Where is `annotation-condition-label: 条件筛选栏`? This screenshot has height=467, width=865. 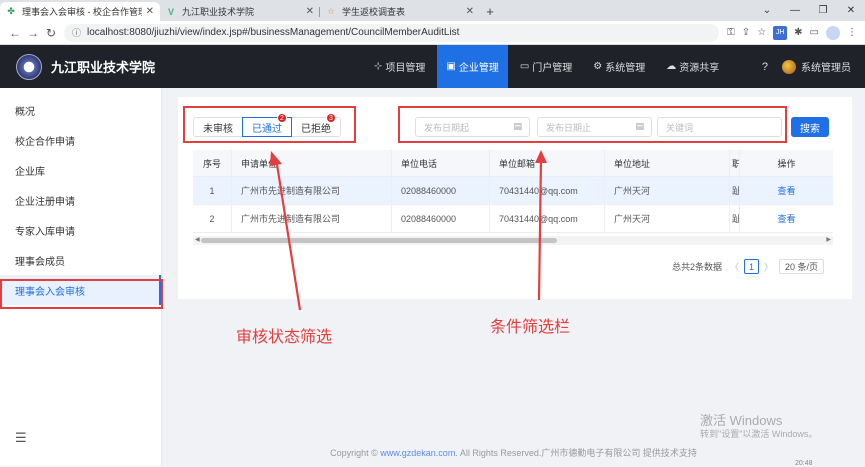 annotation-condition-label: 条件筛选栏 is located at coordinates (530, 326).